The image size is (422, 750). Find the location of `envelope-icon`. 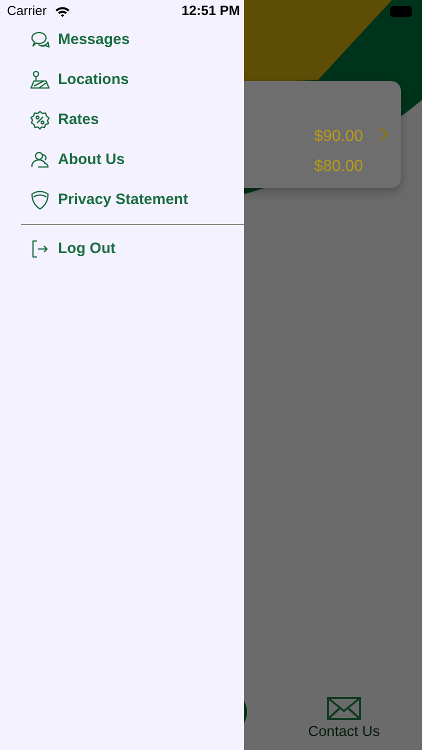

envelope-icon is located at coordinates (344, 708).